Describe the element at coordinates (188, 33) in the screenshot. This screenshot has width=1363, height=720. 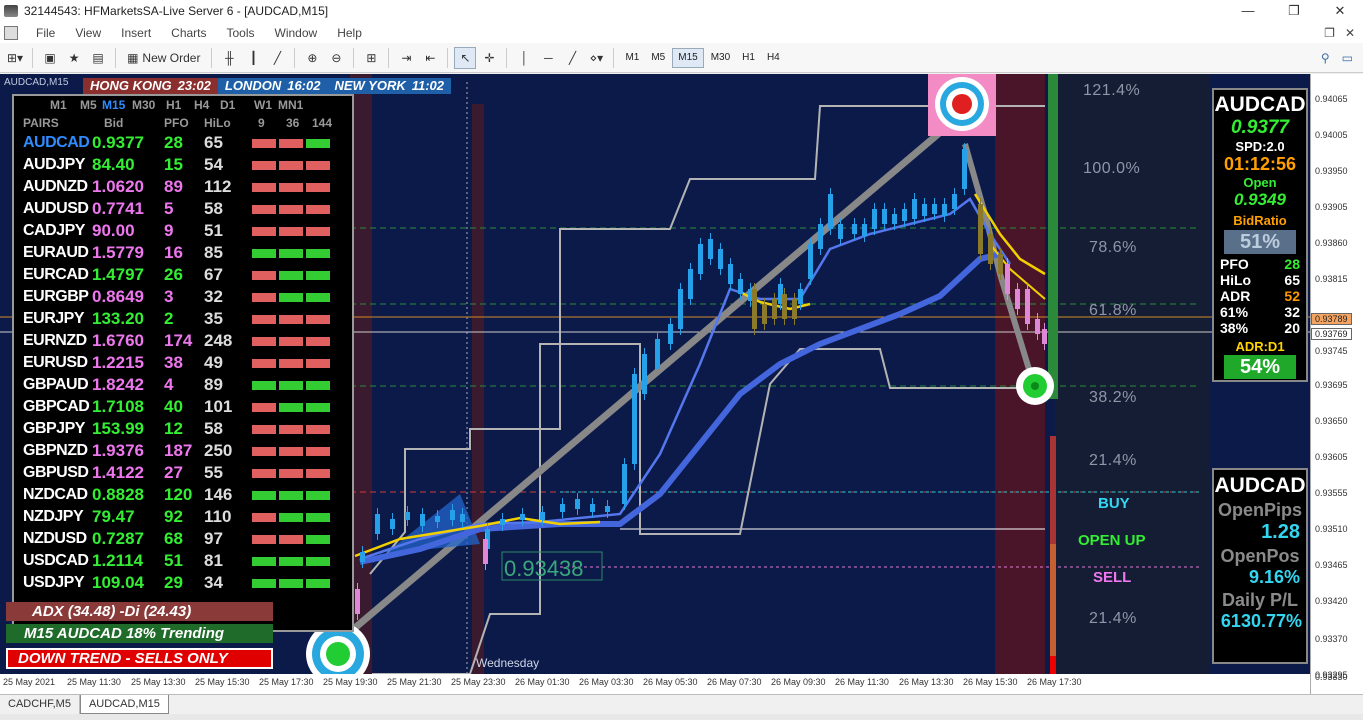
I see `menu-charts: Charts` at that location.